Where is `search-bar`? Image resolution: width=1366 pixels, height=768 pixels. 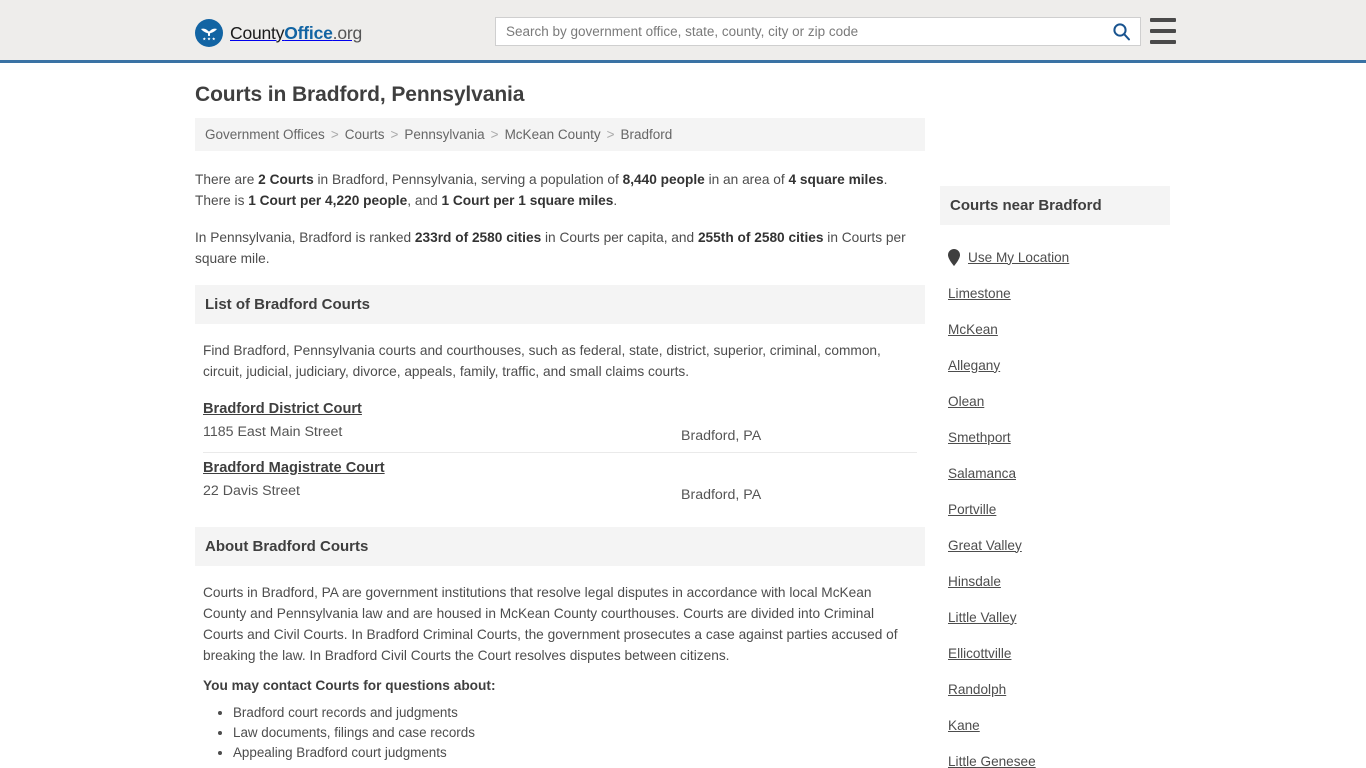
search-bar is located at coordinates (818, 31).